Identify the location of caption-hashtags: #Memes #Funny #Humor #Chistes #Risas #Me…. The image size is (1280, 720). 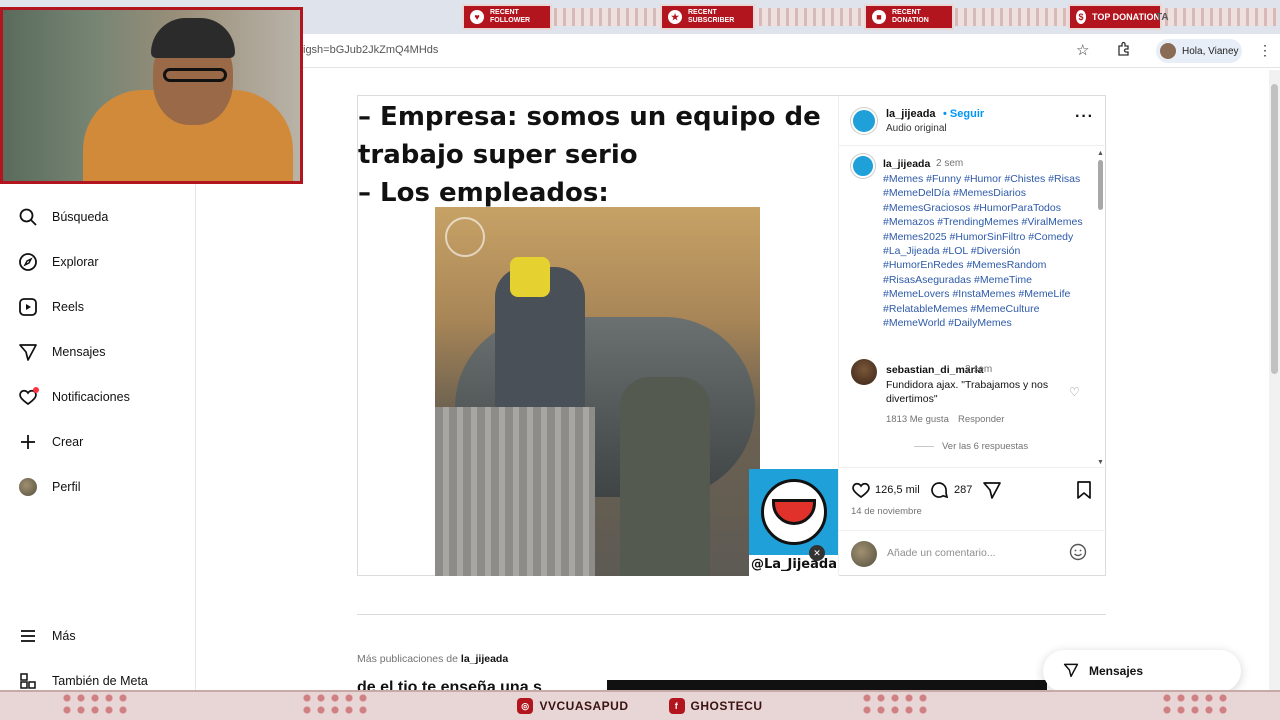
(983, 251).